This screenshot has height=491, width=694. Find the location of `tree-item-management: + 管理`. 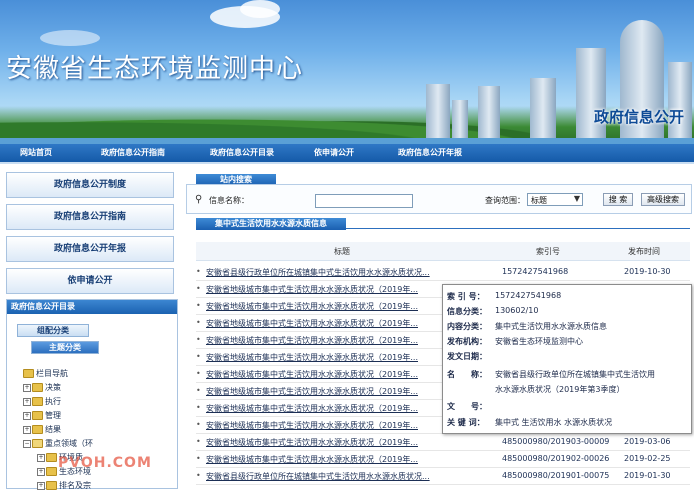

tree-item-management: + 管理 is located at coordinates (42, 415).